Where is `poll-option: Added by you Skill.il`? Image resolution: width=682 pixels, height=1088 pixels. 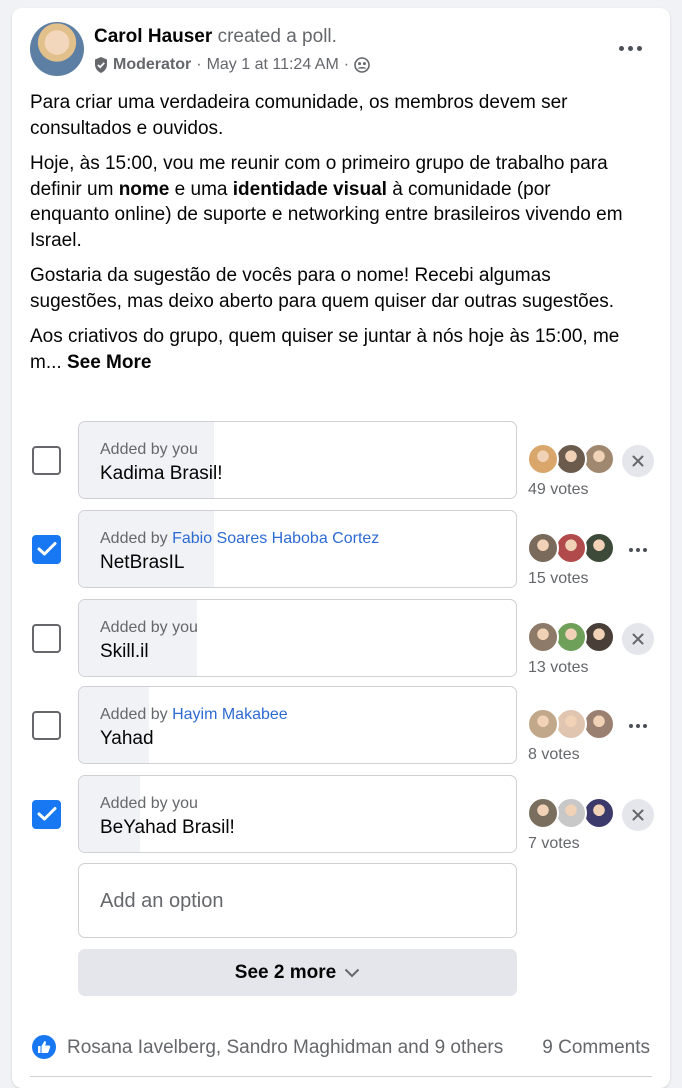 poll-option: Added by you Skill.il is located at coordinates (297, 638).